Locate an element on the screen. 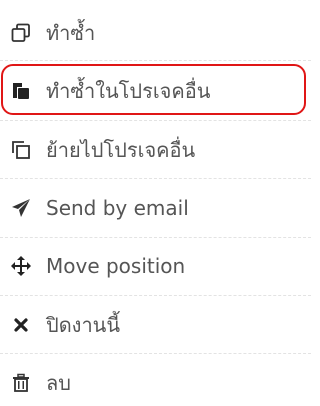 The height and width of the screenshot is (406, 320). menu-item-duplicate-to-other-project: ทำซ้ำในโปรเจคอื่น is located at coordinates (155, 91).